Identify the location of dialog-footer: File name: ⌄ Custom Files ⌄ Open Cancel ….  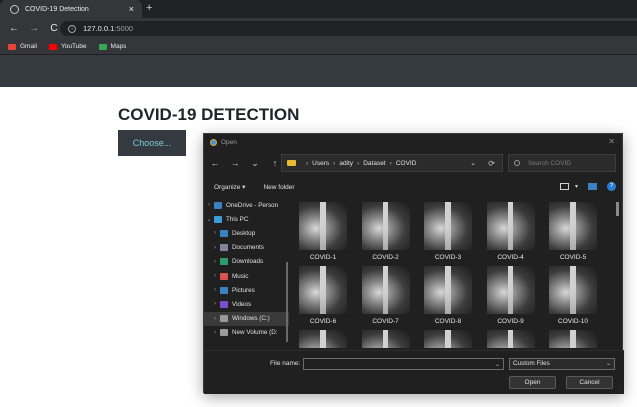
(414, 372).